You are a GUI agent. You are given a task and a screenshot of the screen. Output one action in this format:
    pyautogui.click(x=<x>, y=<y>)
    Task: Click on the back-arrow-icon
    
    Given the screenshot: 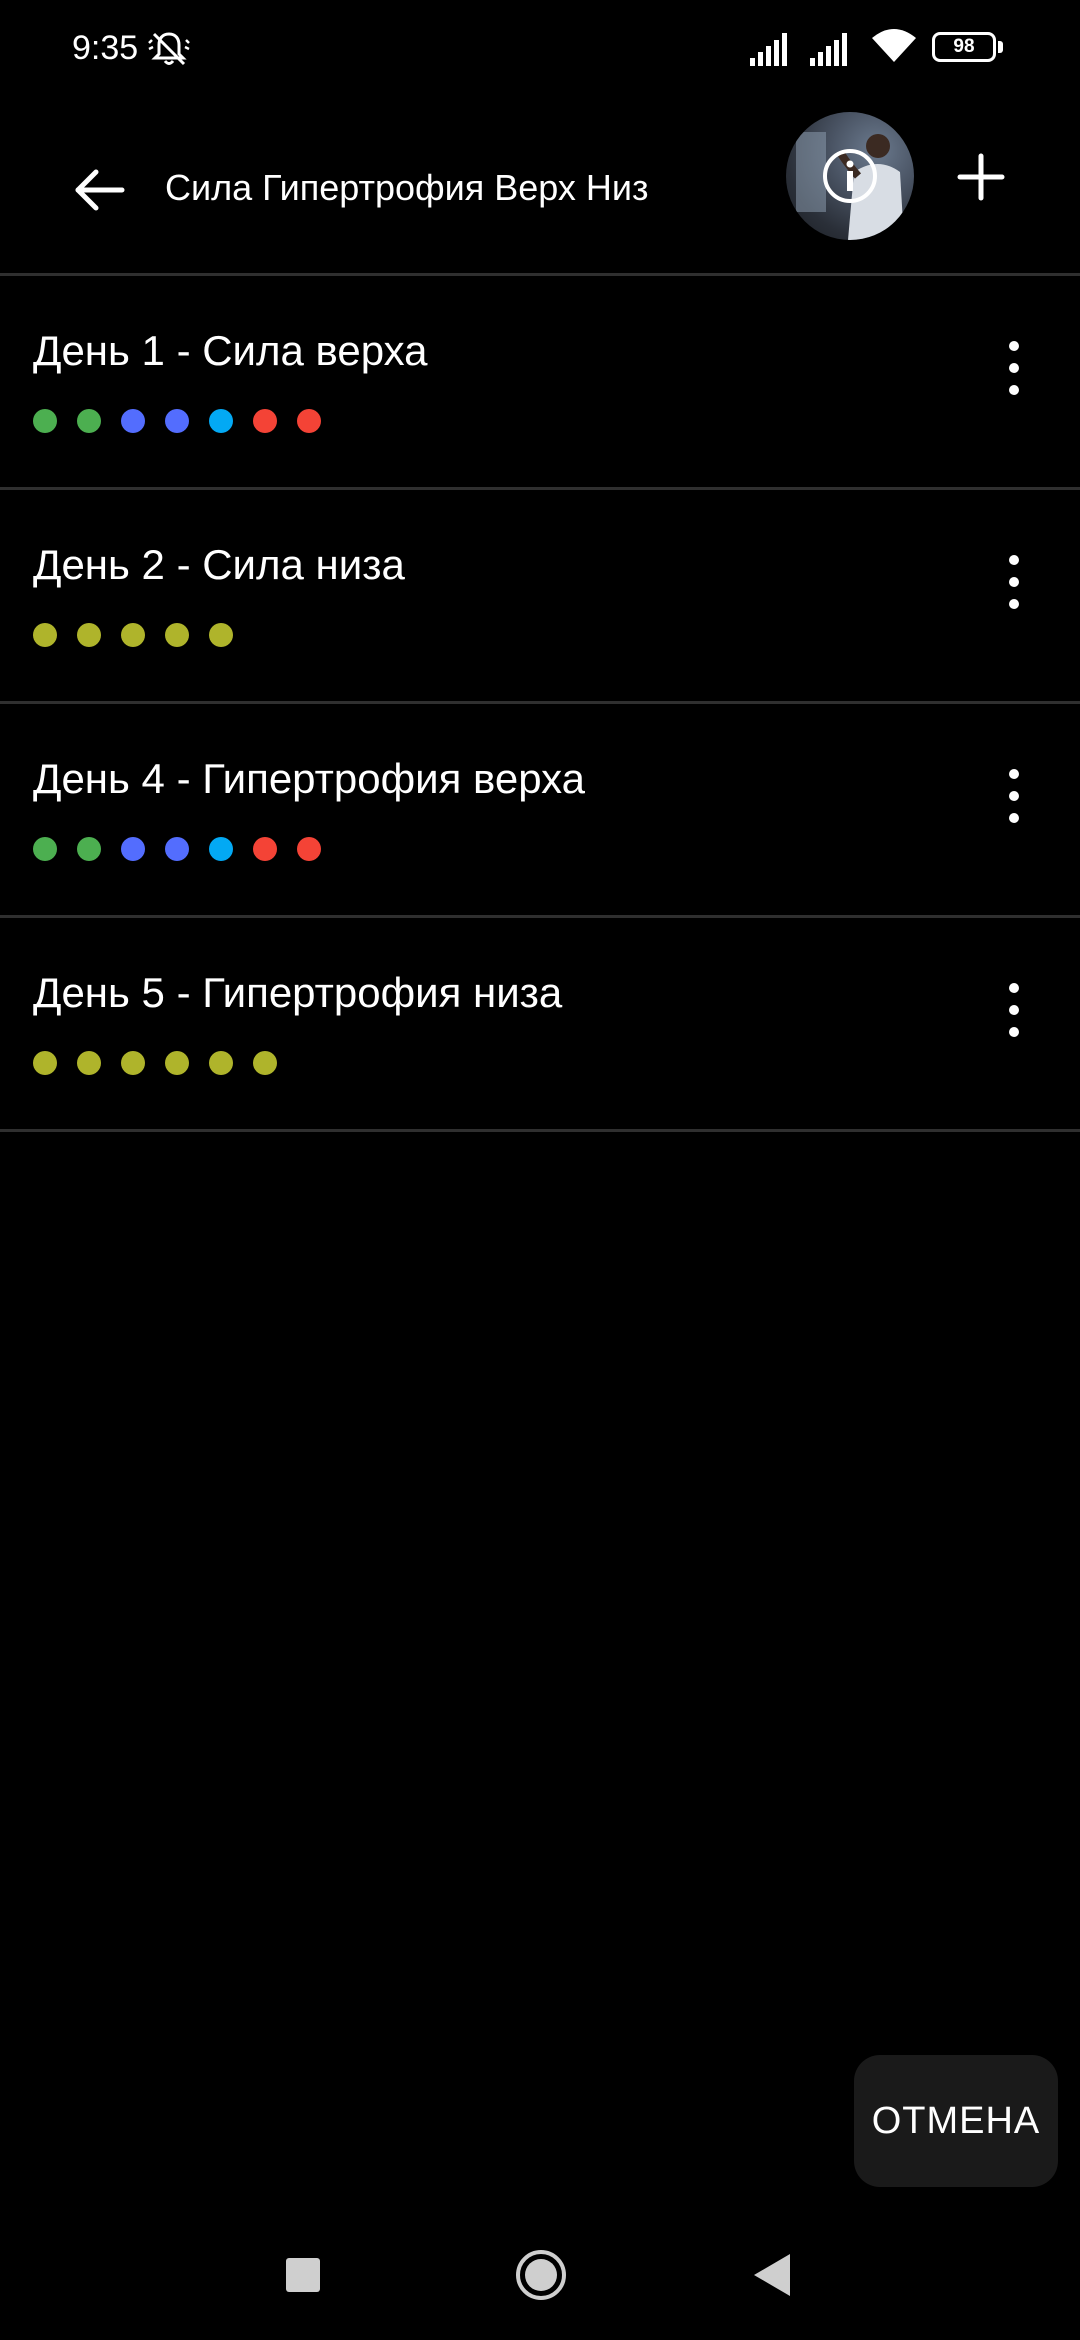 What is the action you would take?
    pyautogui.click(x=100, y=190)
    